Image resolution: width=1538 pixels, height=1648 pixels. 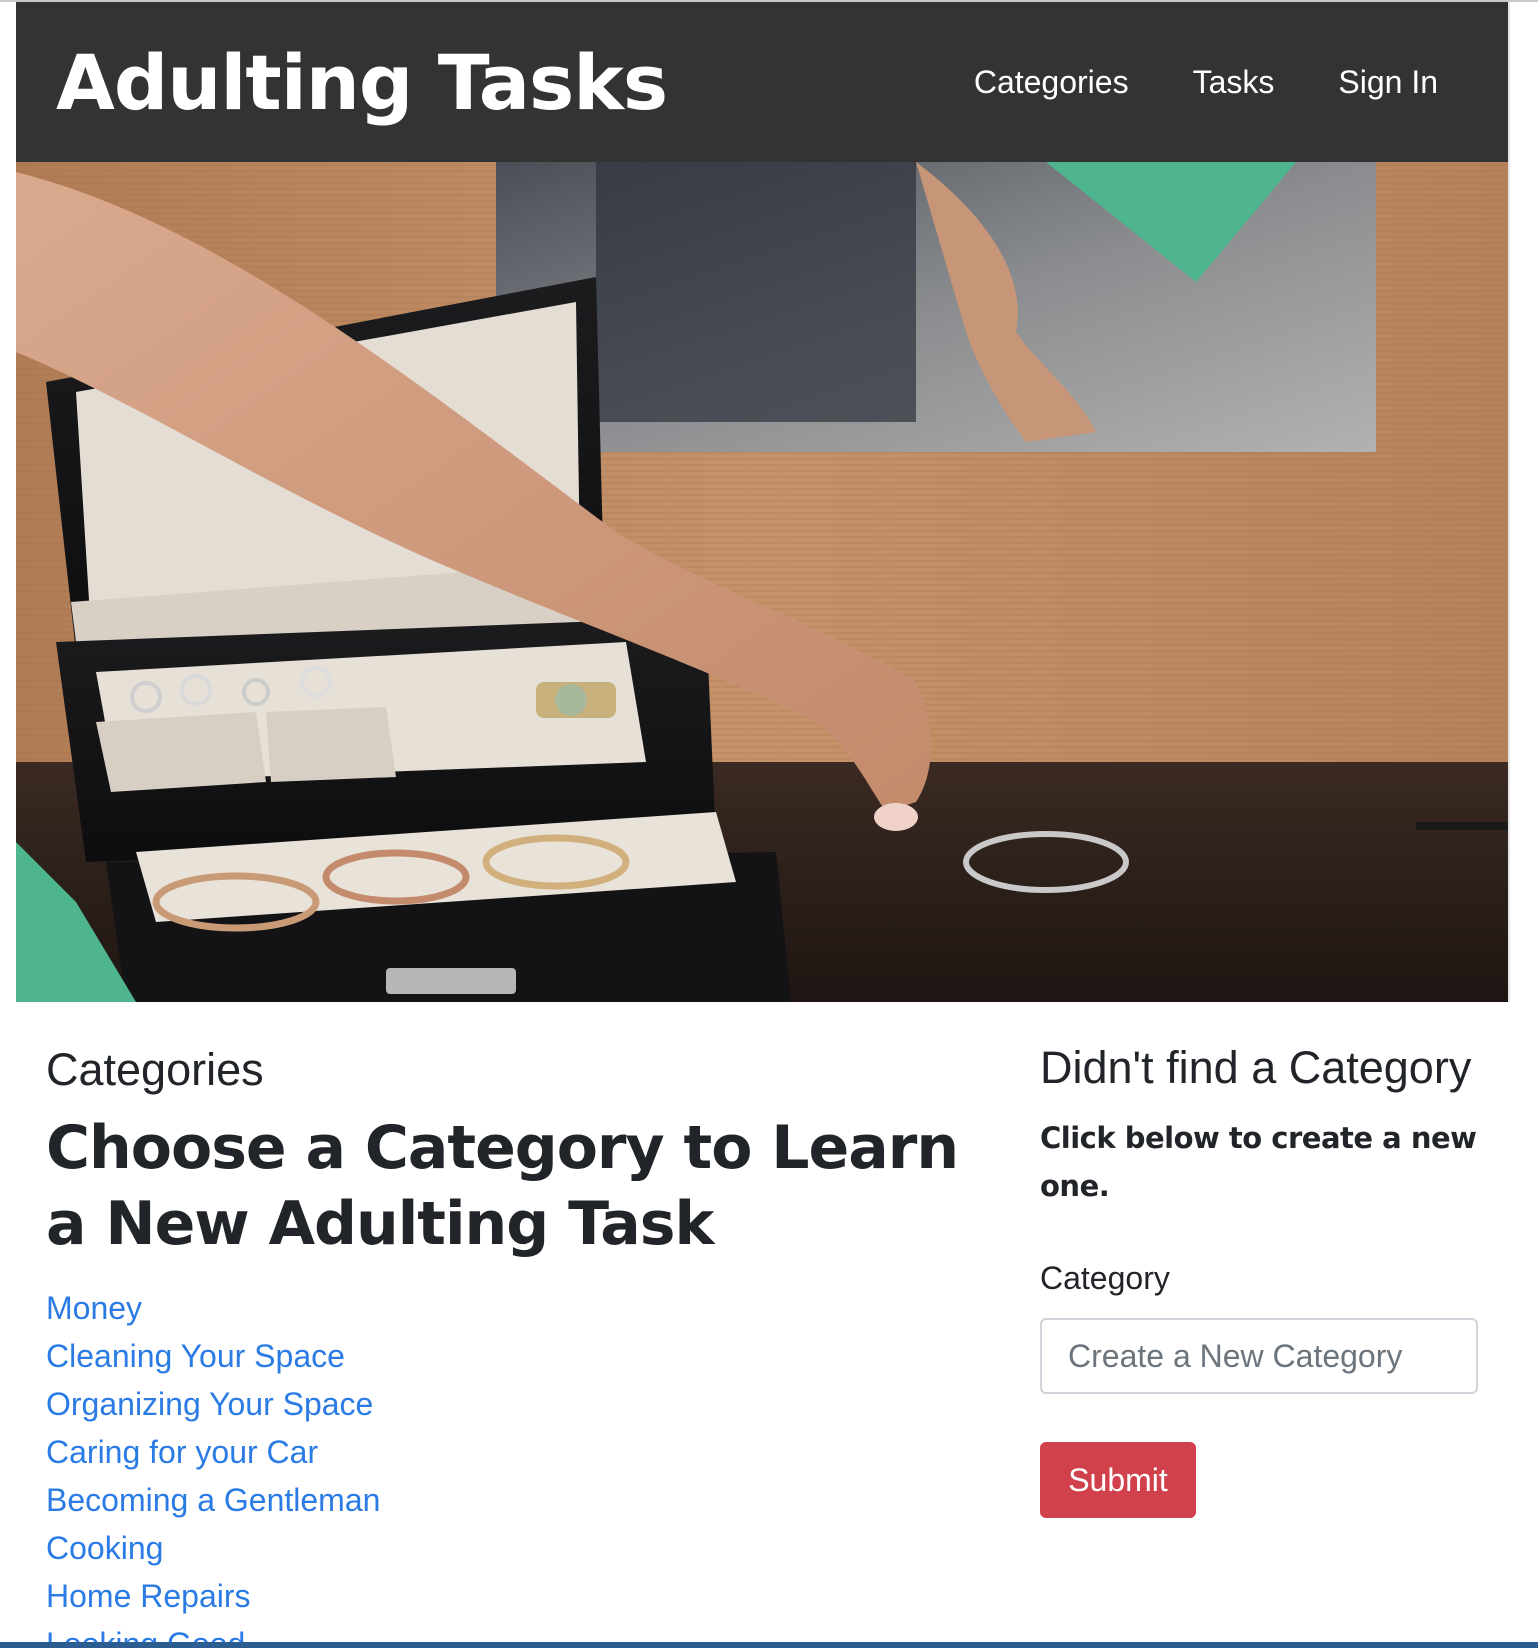 I want to click on list-item: Organizing Your Space, so click(x=516, y=1404).